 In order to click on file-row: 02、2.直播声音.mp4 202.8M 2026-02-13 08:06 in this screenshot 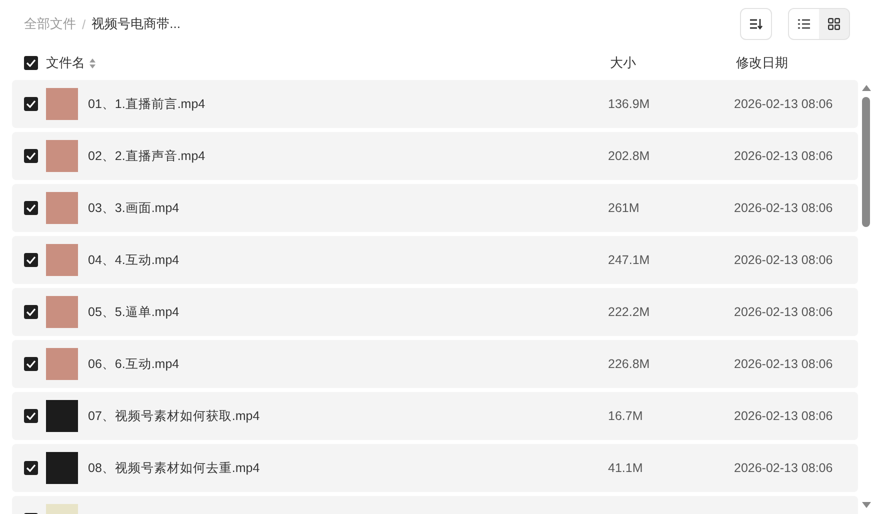, I will do `click(435, 156)`.